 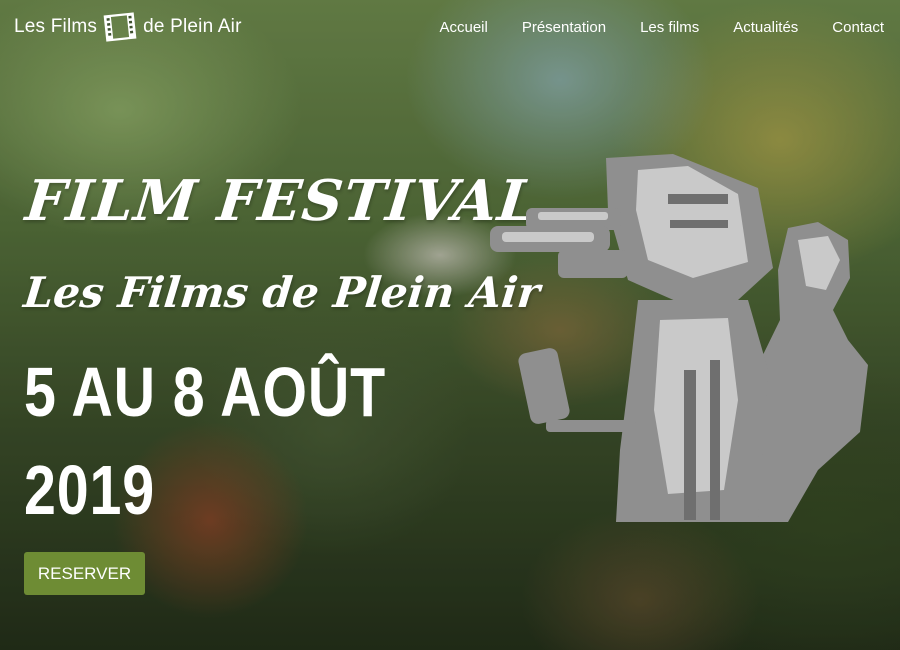 I want to click on reserve-button: RESERVER, so click(x=84, y=573).